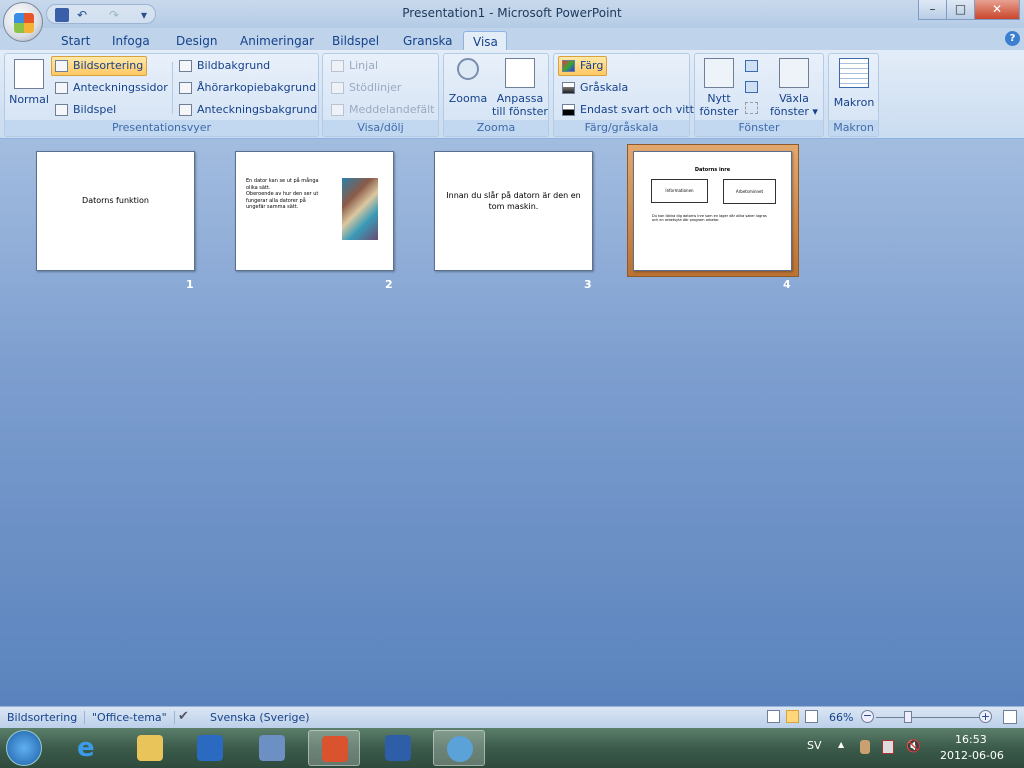 Image resolution: width=1024 pixels, height=768 pixels. I want to click on taskbar-word, so click(398, 748).